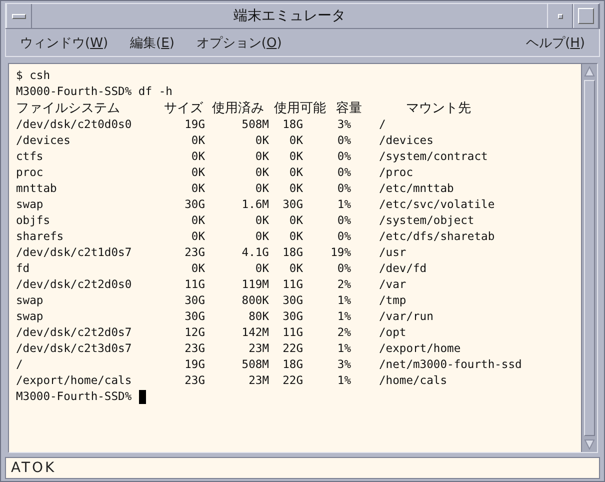  Describe the element at coordinates (586, 16) in the screenshot. I see `maximize-button` at that location.